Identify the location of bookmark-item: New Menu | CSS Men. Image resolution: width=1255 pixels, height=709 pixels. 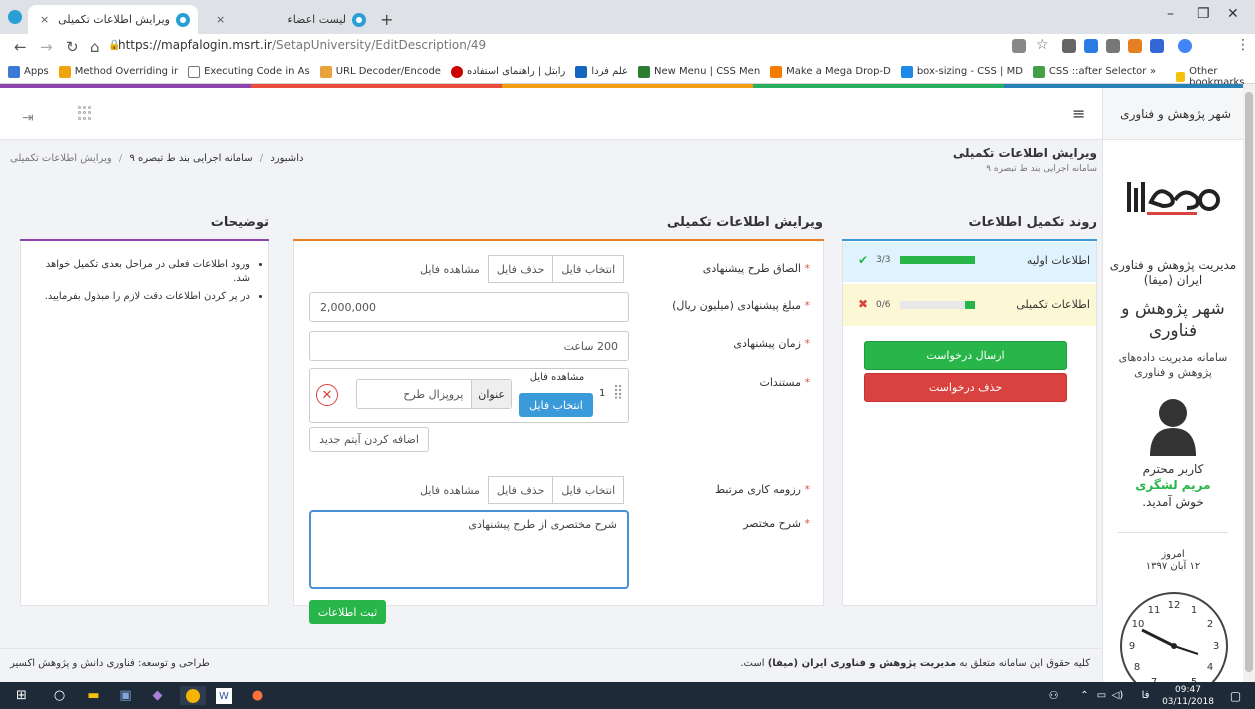
(699, 71).